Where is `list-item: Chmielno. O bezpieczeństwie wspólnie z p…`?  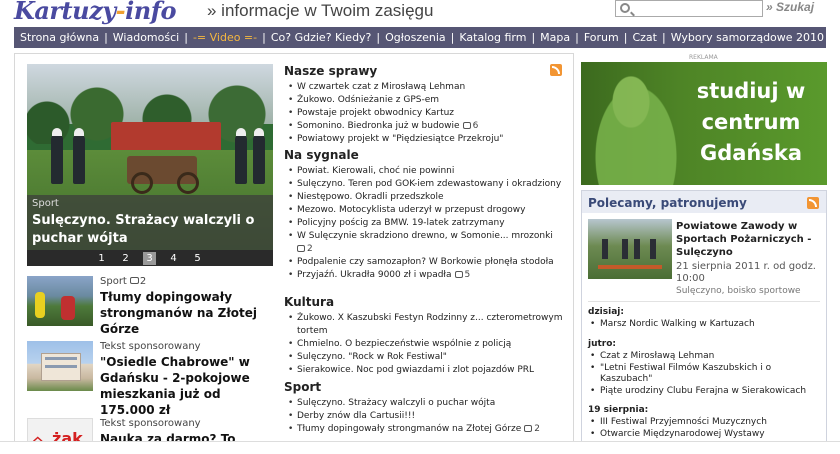
list-item: Chmielno. O bezpieczeństwie wspólnie z p… is located at coordinates (430, 344).